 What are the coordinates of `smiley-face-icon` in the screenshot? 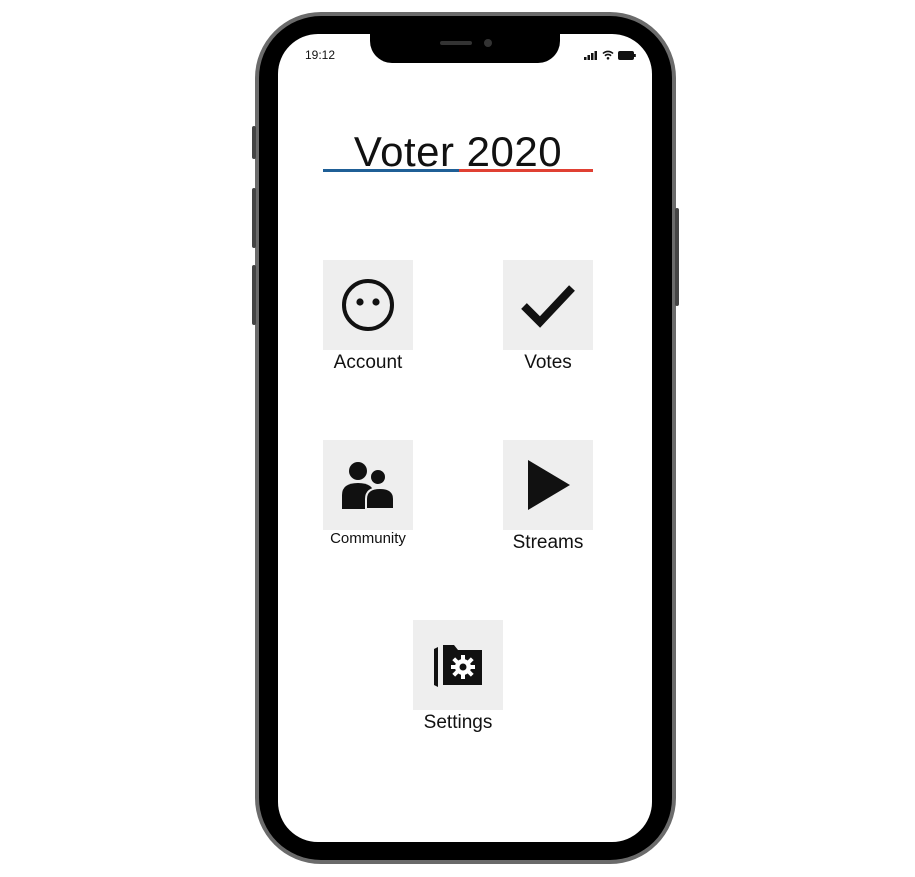 It's located at (368, 305).